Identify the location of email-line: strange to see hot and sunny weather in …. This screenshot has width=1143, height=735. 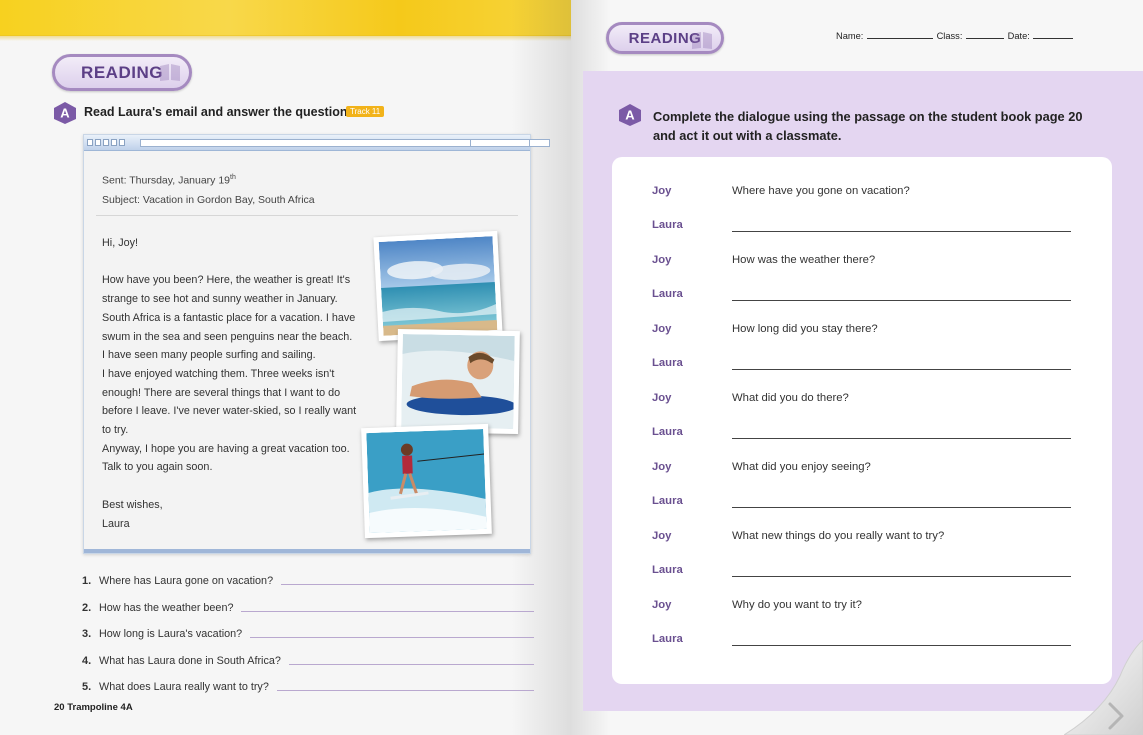
(220, 299).